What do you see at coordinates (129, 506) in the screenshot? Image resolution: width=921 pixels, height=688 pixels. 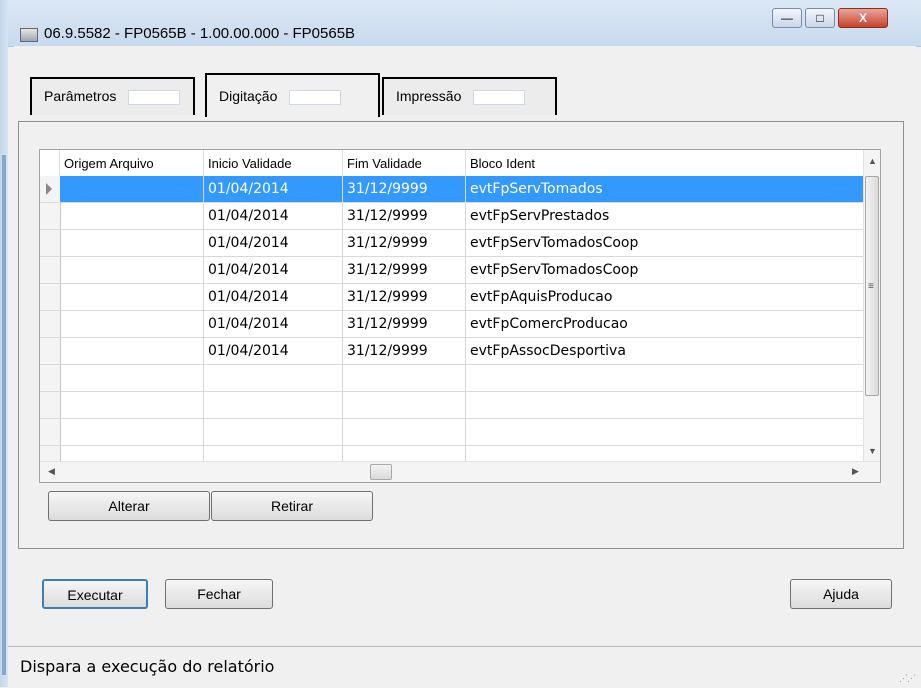 I see `alterar-button: Alterar` at bounding box center [129, 506].